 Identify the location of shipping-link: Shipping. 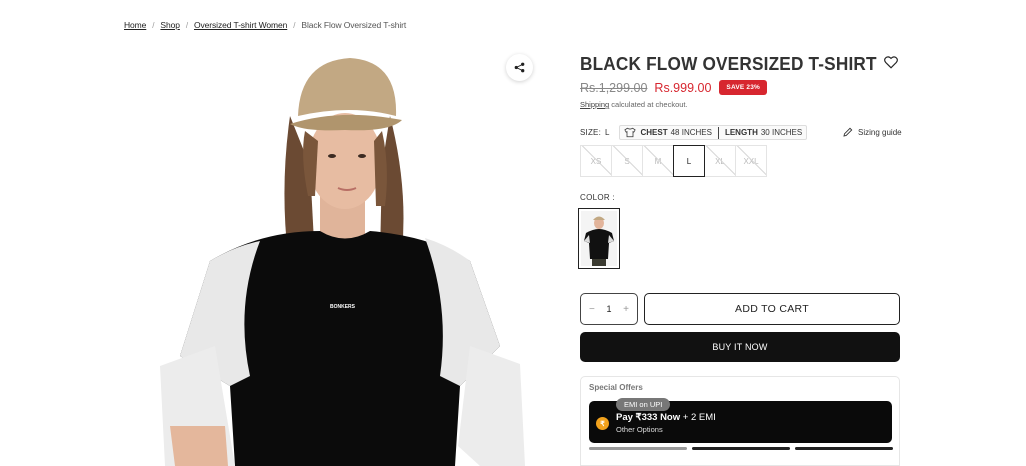
(594, 104).